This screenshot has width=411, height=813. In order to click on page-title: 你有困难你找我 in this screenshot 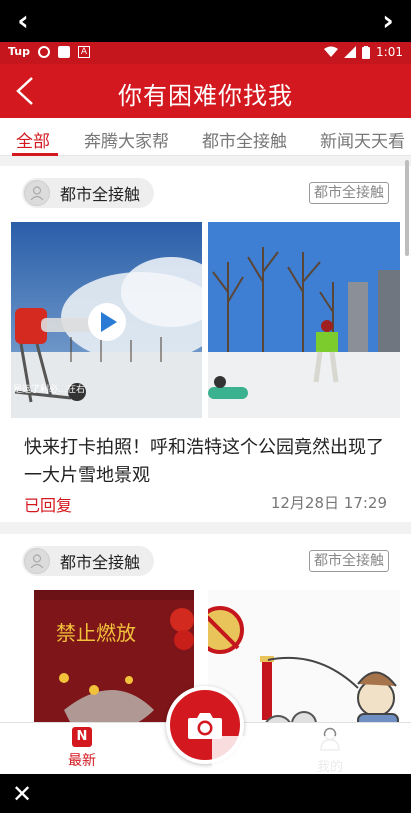, I will do `click(205, 96)`.